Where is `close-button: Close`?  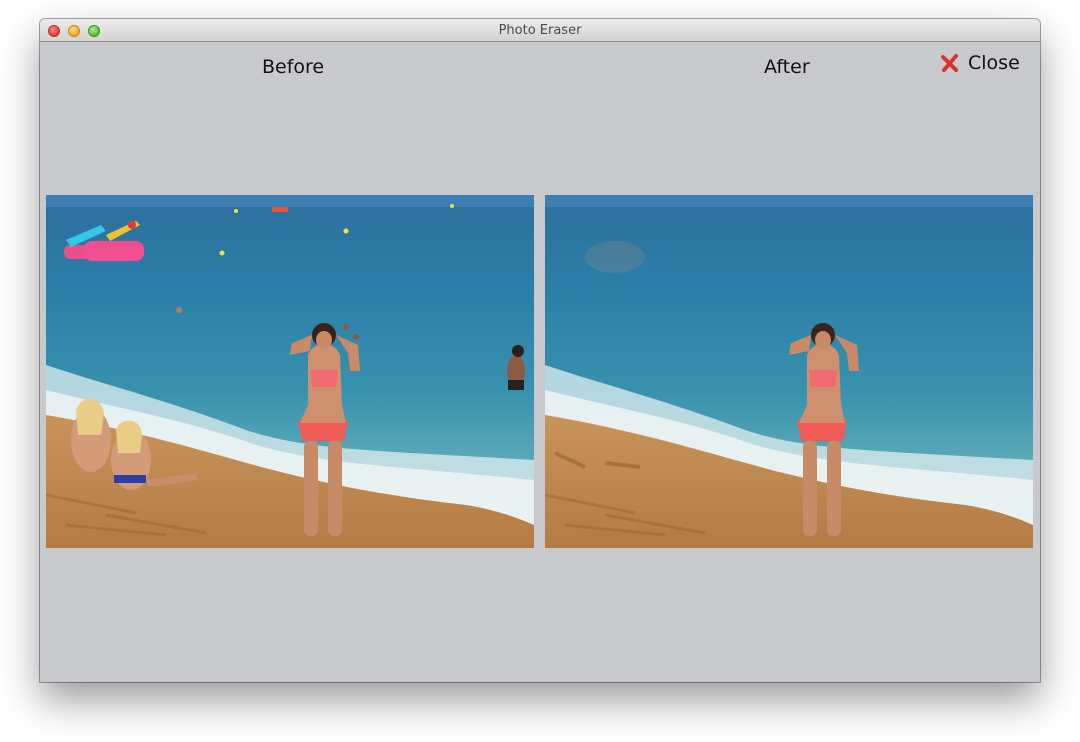
close-button: Close is located at coordinates (980, 63).